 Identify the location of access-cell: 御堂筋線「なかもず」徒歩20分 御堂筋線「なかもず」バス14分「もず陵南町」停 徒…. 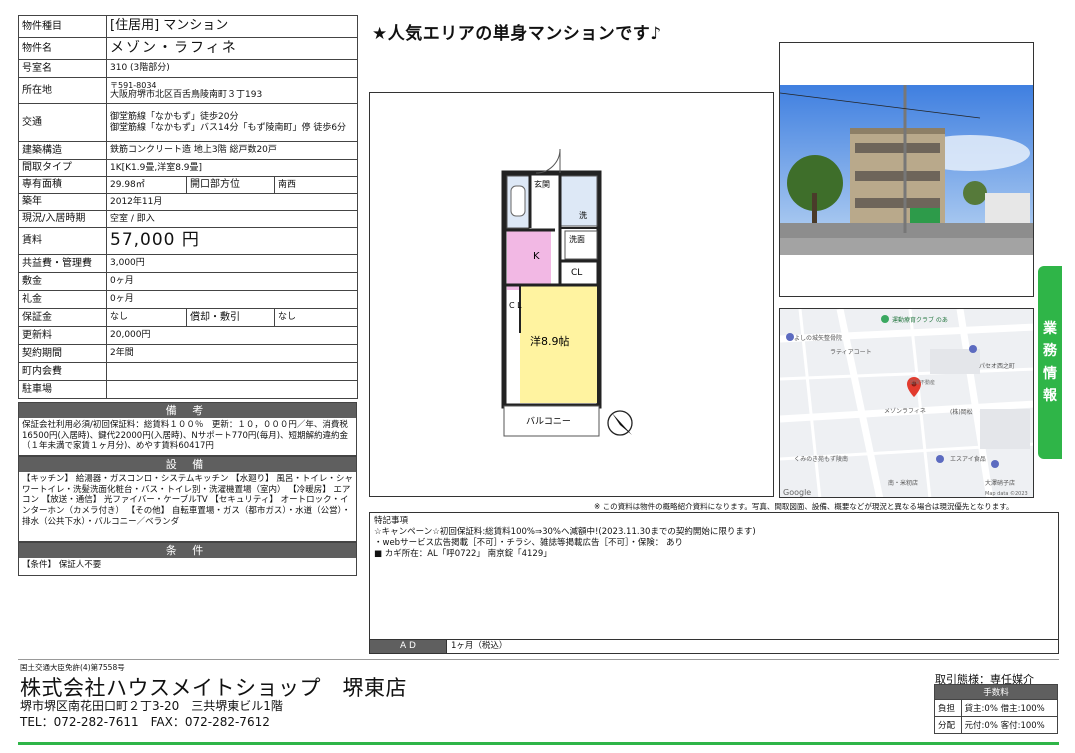
(232, 122).